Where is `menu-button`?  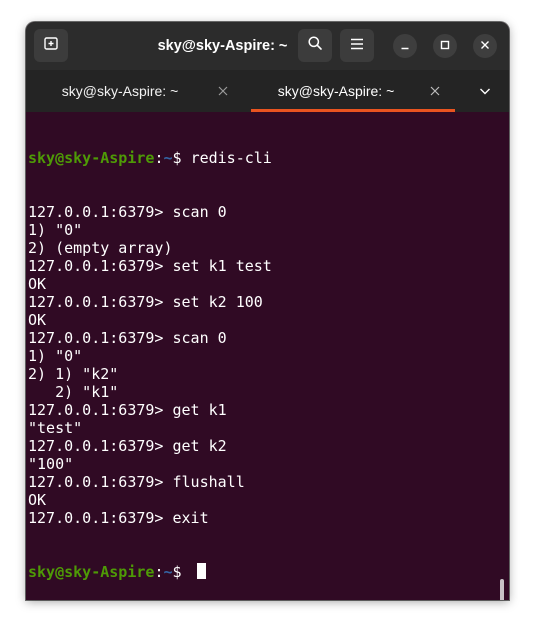 menu-button is located at coordinates (357, 45).